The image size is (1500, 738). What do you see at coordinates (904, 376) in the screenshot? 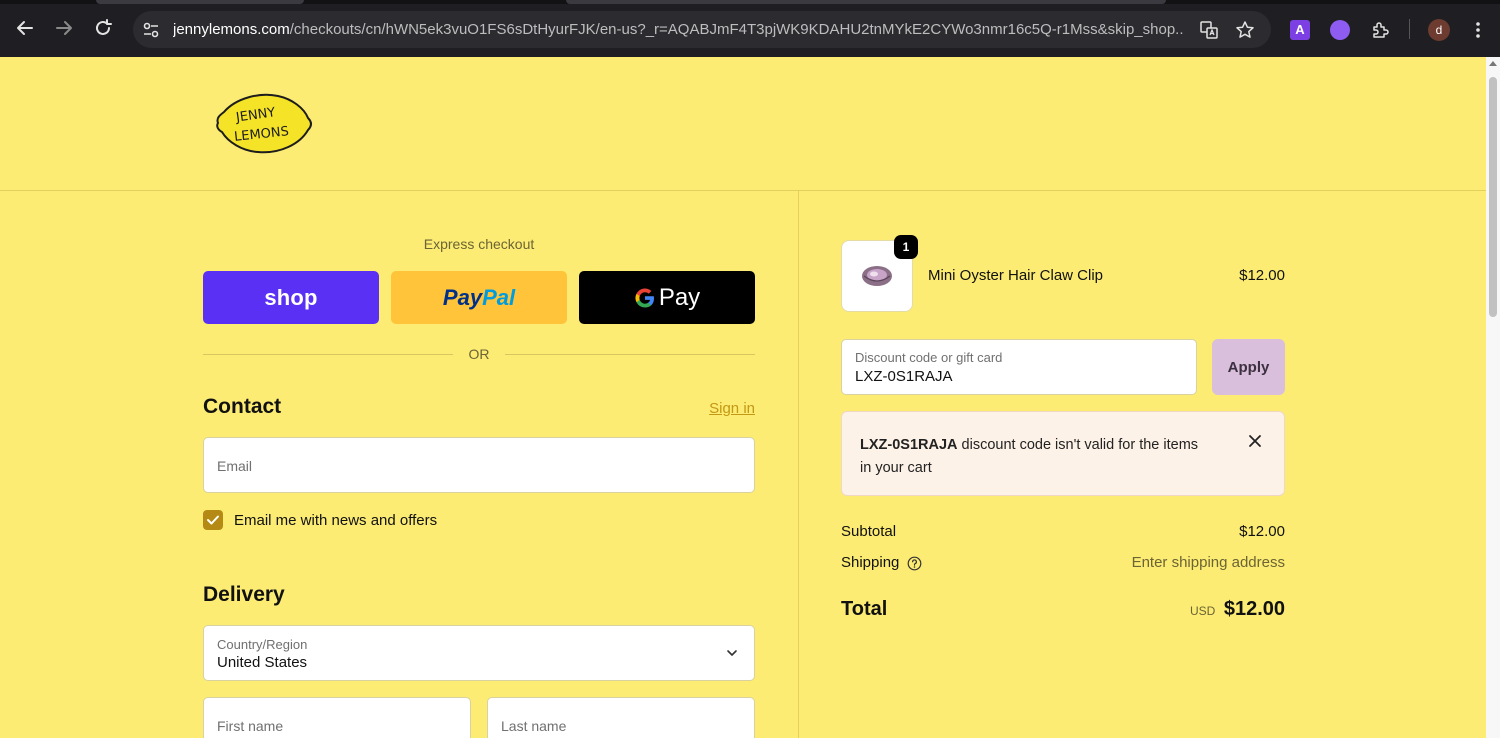
I see `discount-value: LXZ-0S1RAJA` at bounding box center [904, 376].